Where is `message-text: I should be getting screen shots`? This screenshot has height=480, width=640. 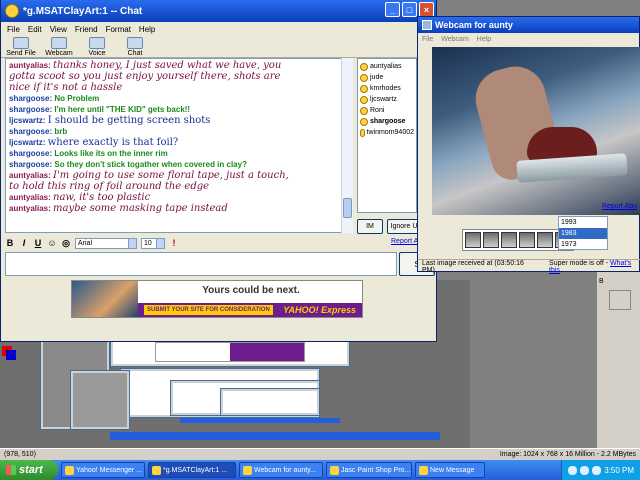
message-text: I should be getting screen shots is located at coordinates (129, 120).